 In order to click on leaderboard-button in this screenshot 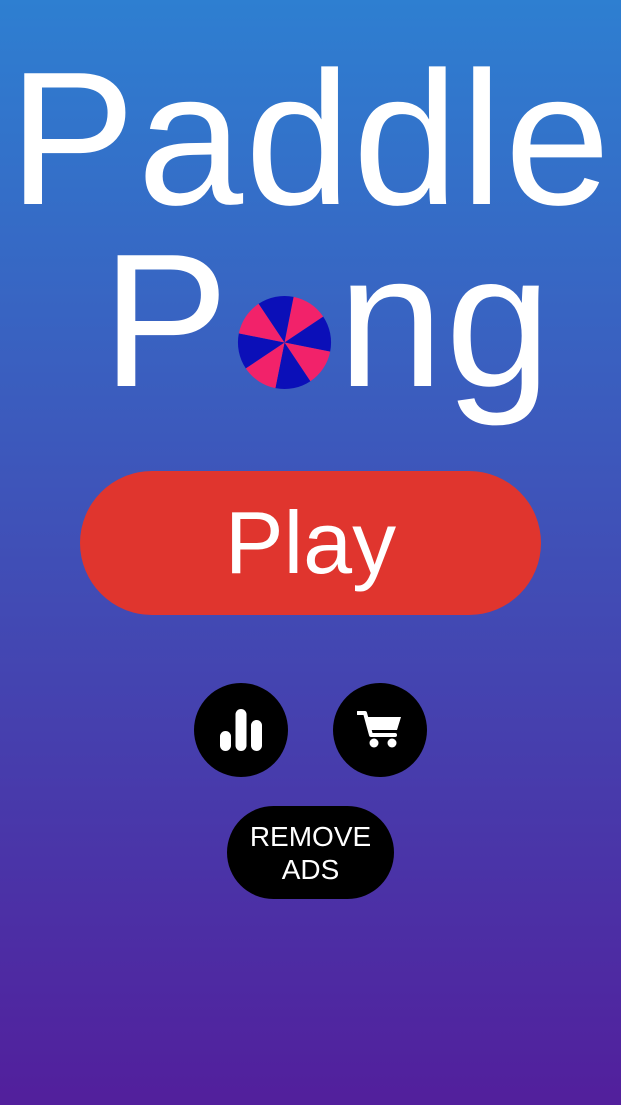, I will do `click(241, 730)`.